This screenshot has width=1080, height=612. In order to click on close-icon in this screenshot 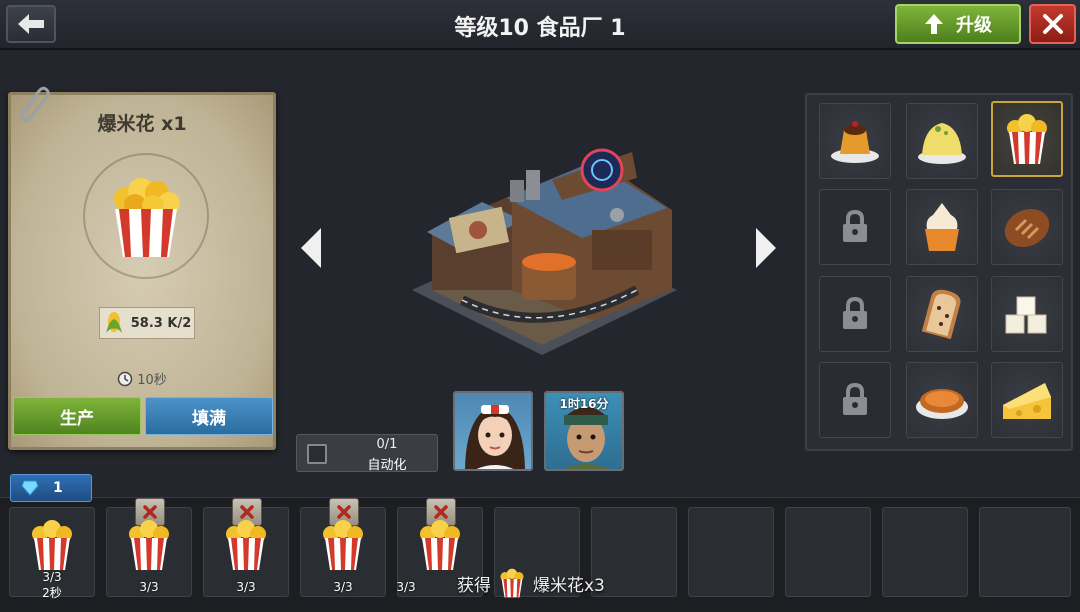, I will do `click(1052, 24)`.